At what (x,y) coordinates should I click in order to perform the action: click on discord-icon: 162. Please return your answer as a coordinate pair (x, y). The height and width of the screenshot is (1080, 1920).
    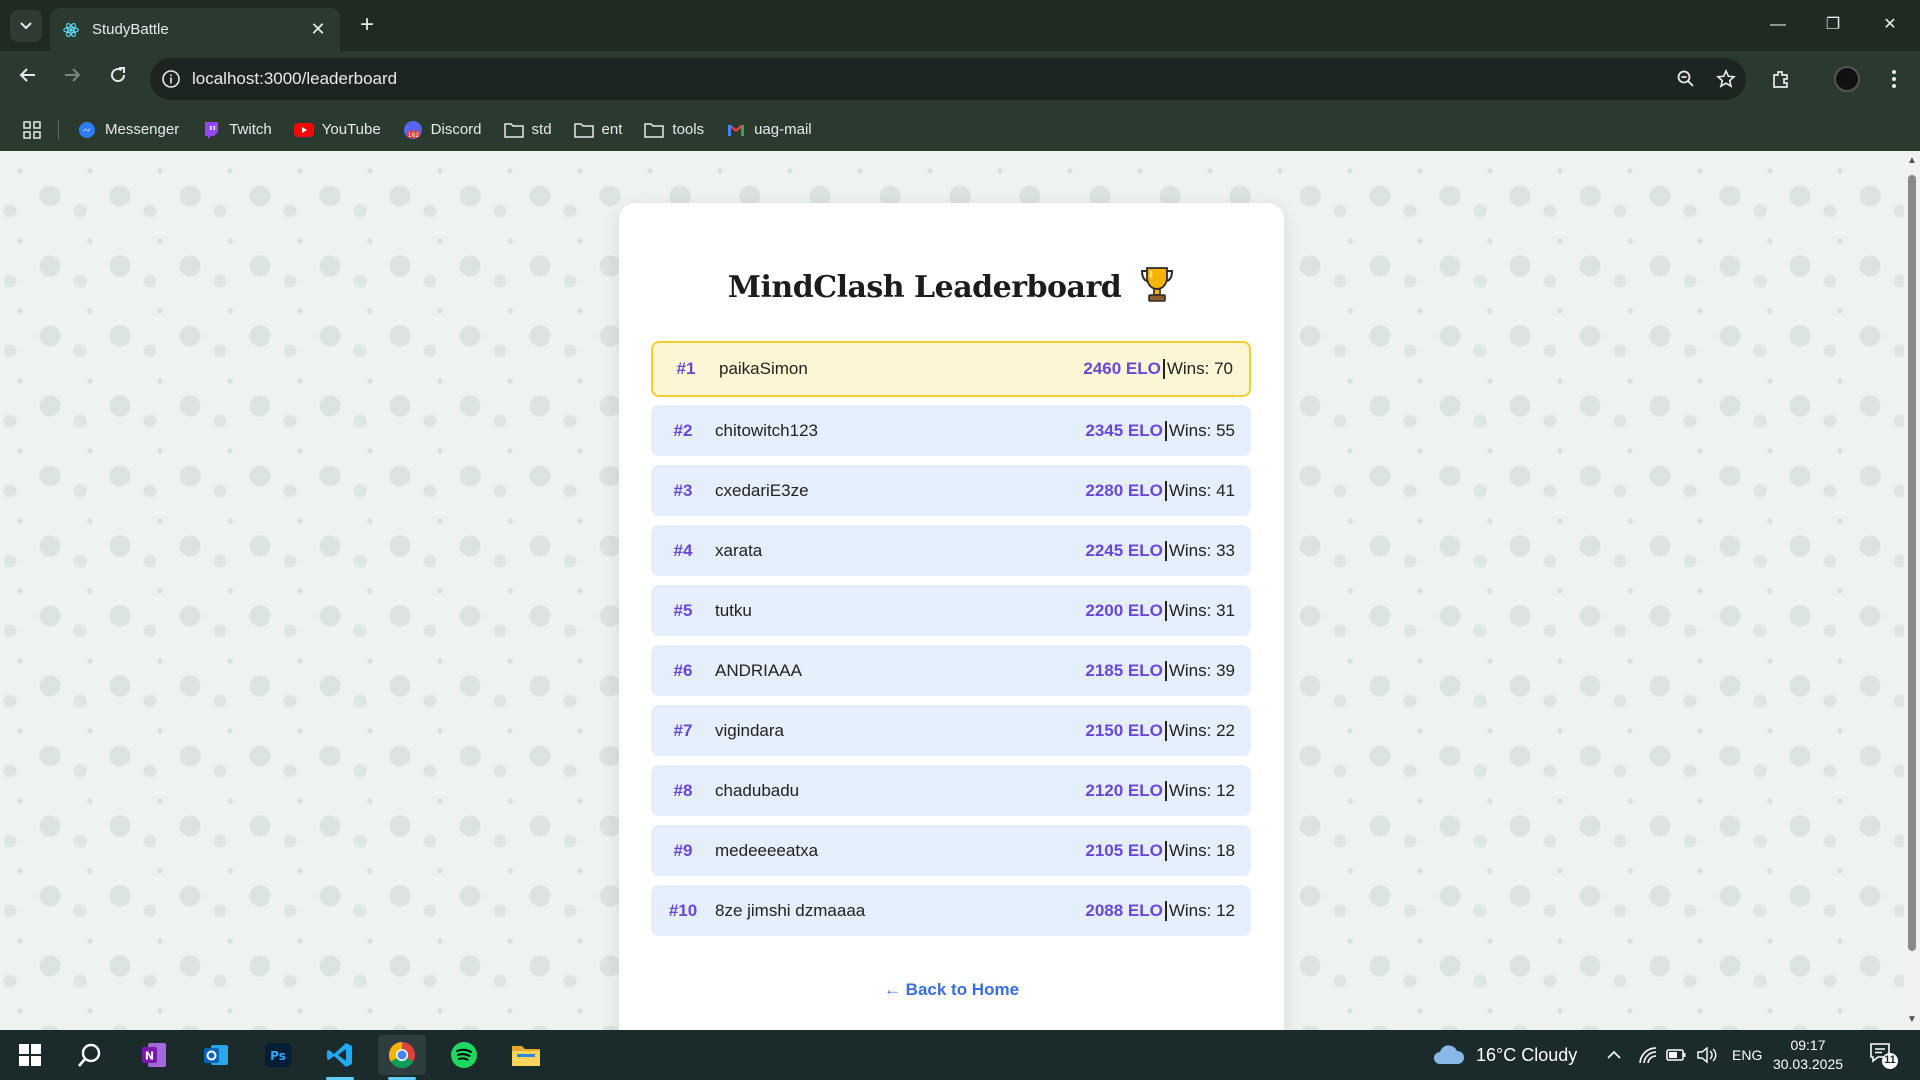
    Looking at the image, I should click on (413, 130).